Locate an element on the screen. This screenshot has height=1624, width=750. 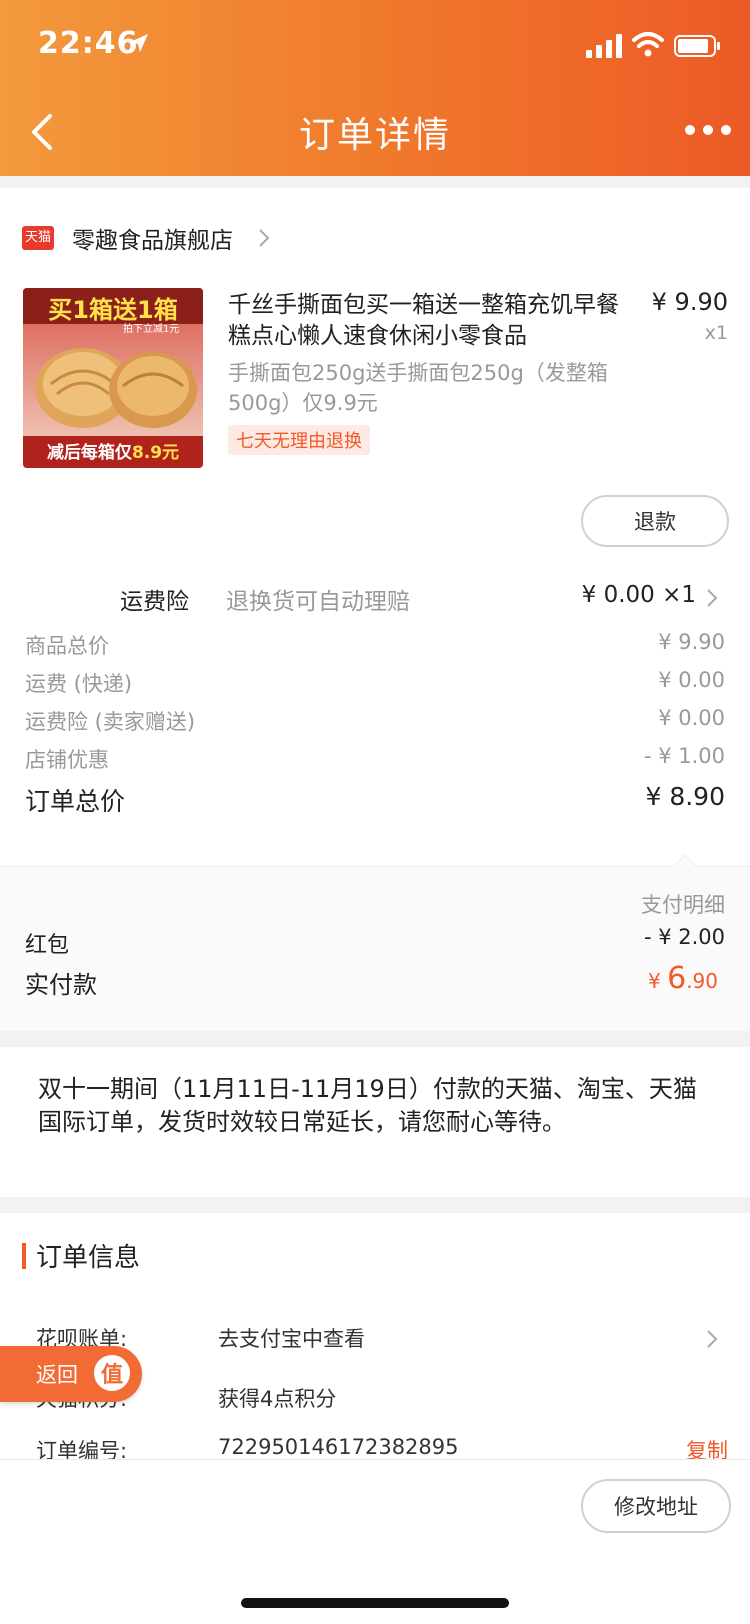
insurance-label: 运费险 is located at coordinates (154, 602).